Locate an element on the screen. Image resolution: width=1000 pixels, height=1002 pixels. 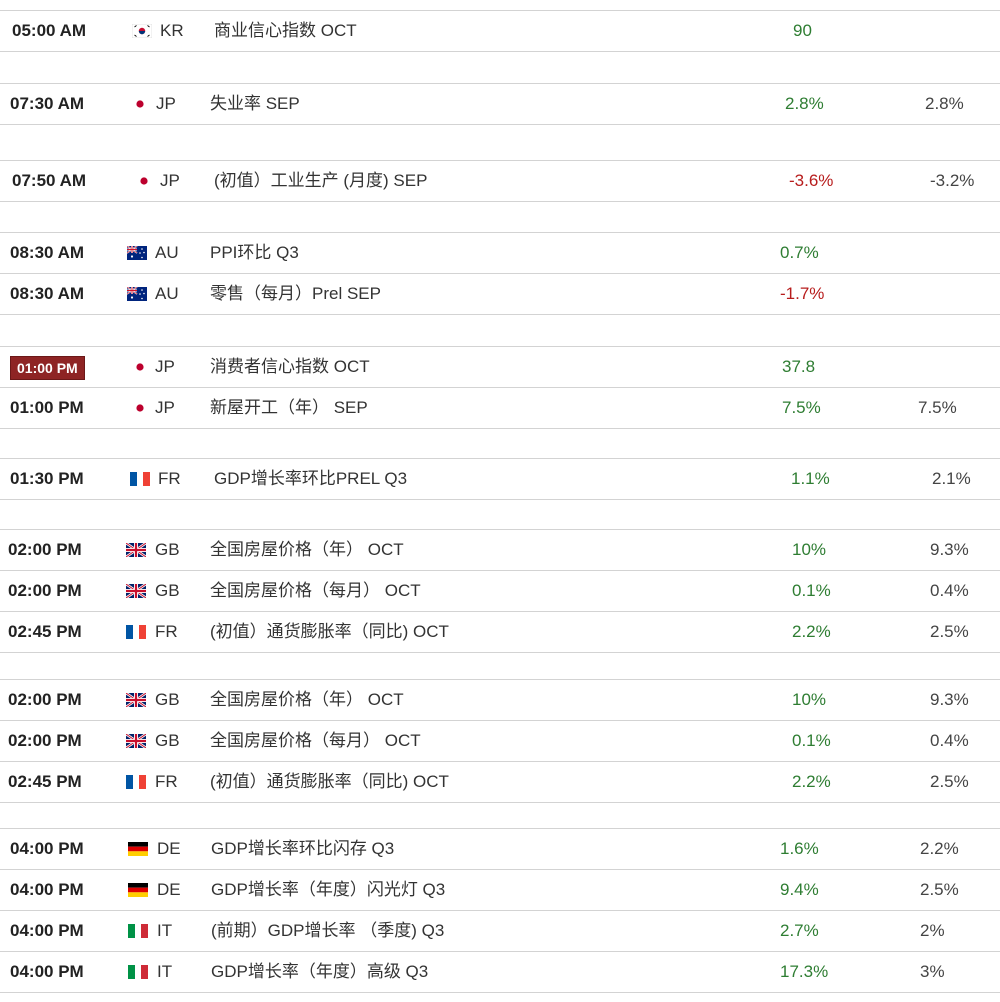
event-name: 消费者信心指数 OCT is located at coordinates (290, 367).